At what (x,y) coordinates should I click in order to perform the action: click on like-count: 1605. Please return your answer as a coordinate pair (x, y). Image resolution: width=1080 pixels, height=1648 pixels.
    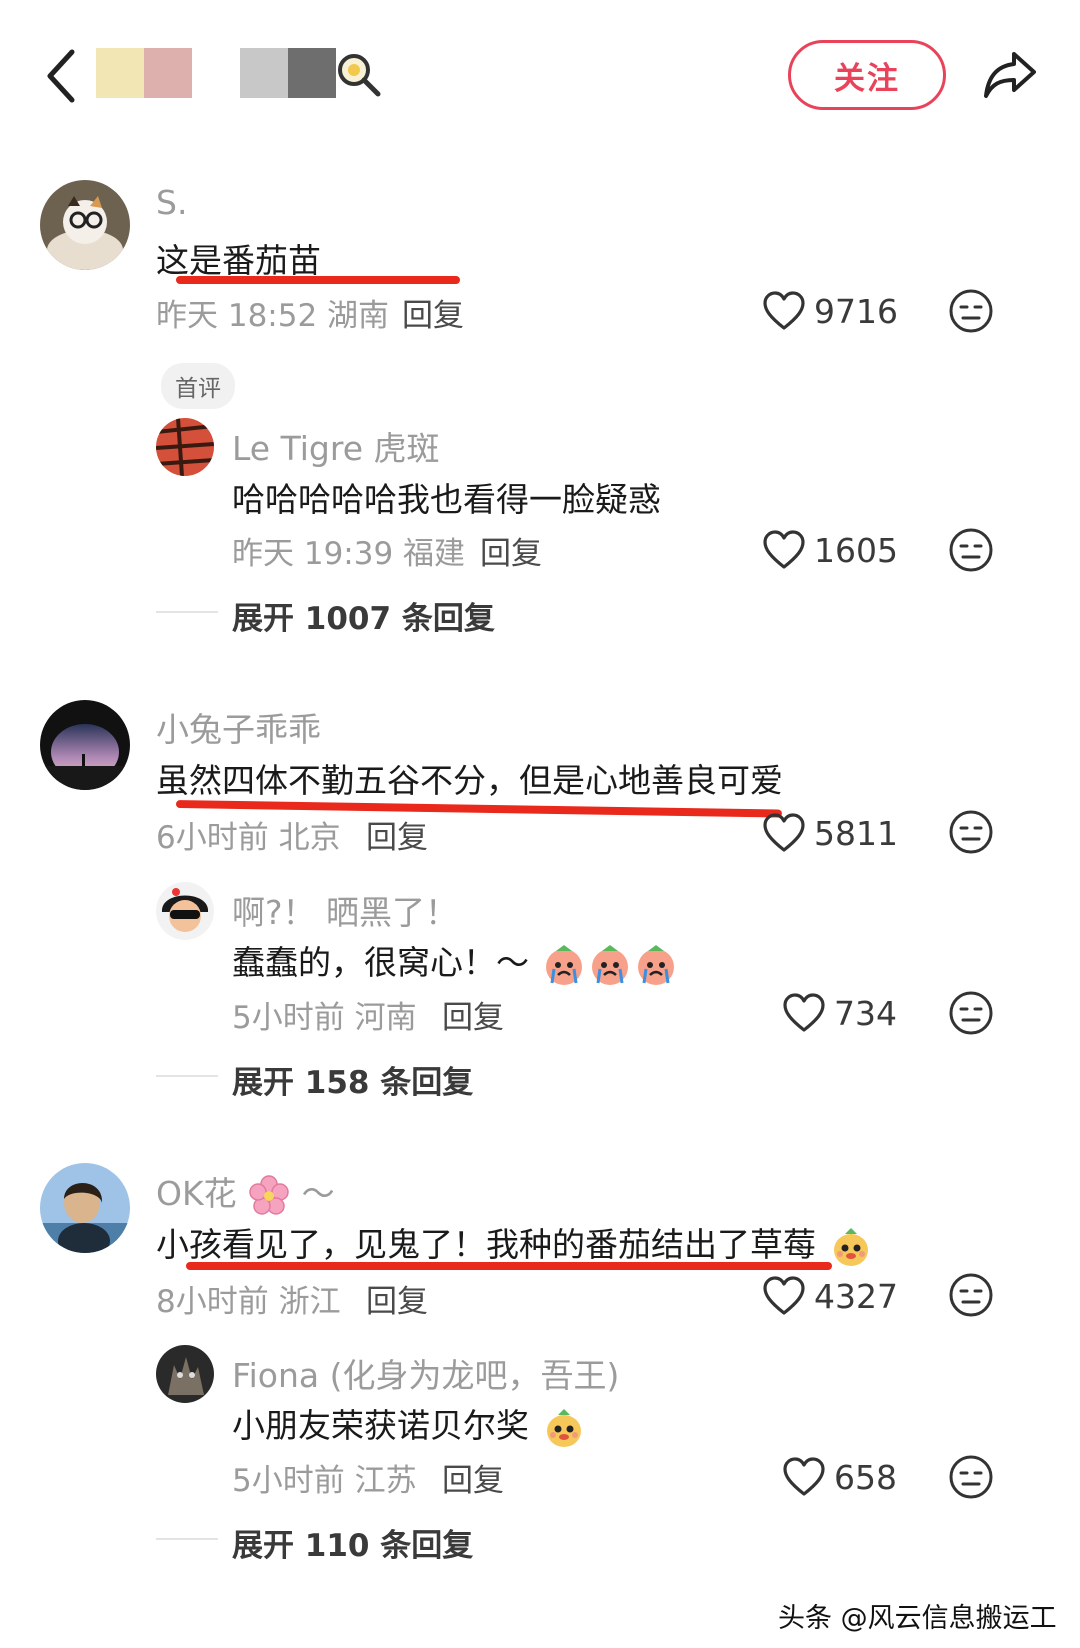
    Looking at the image, I should click on (856, 550).